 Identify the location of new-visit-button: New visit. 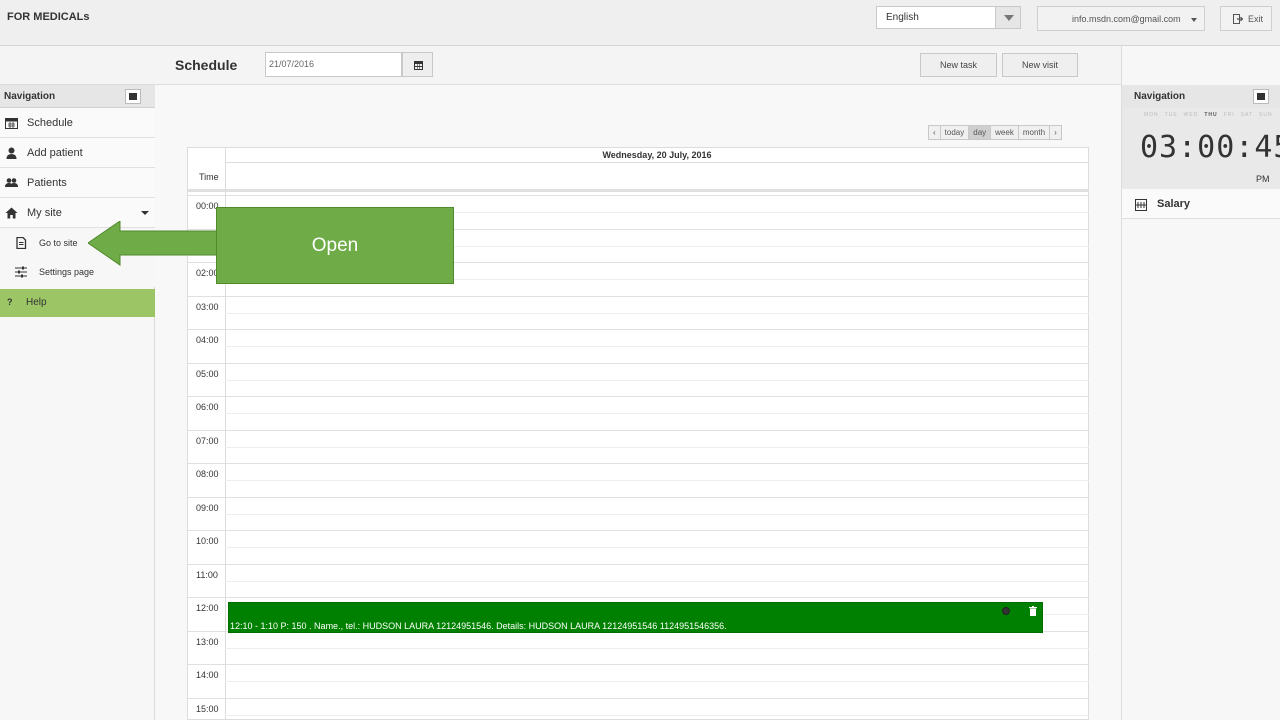
(1040, 65).